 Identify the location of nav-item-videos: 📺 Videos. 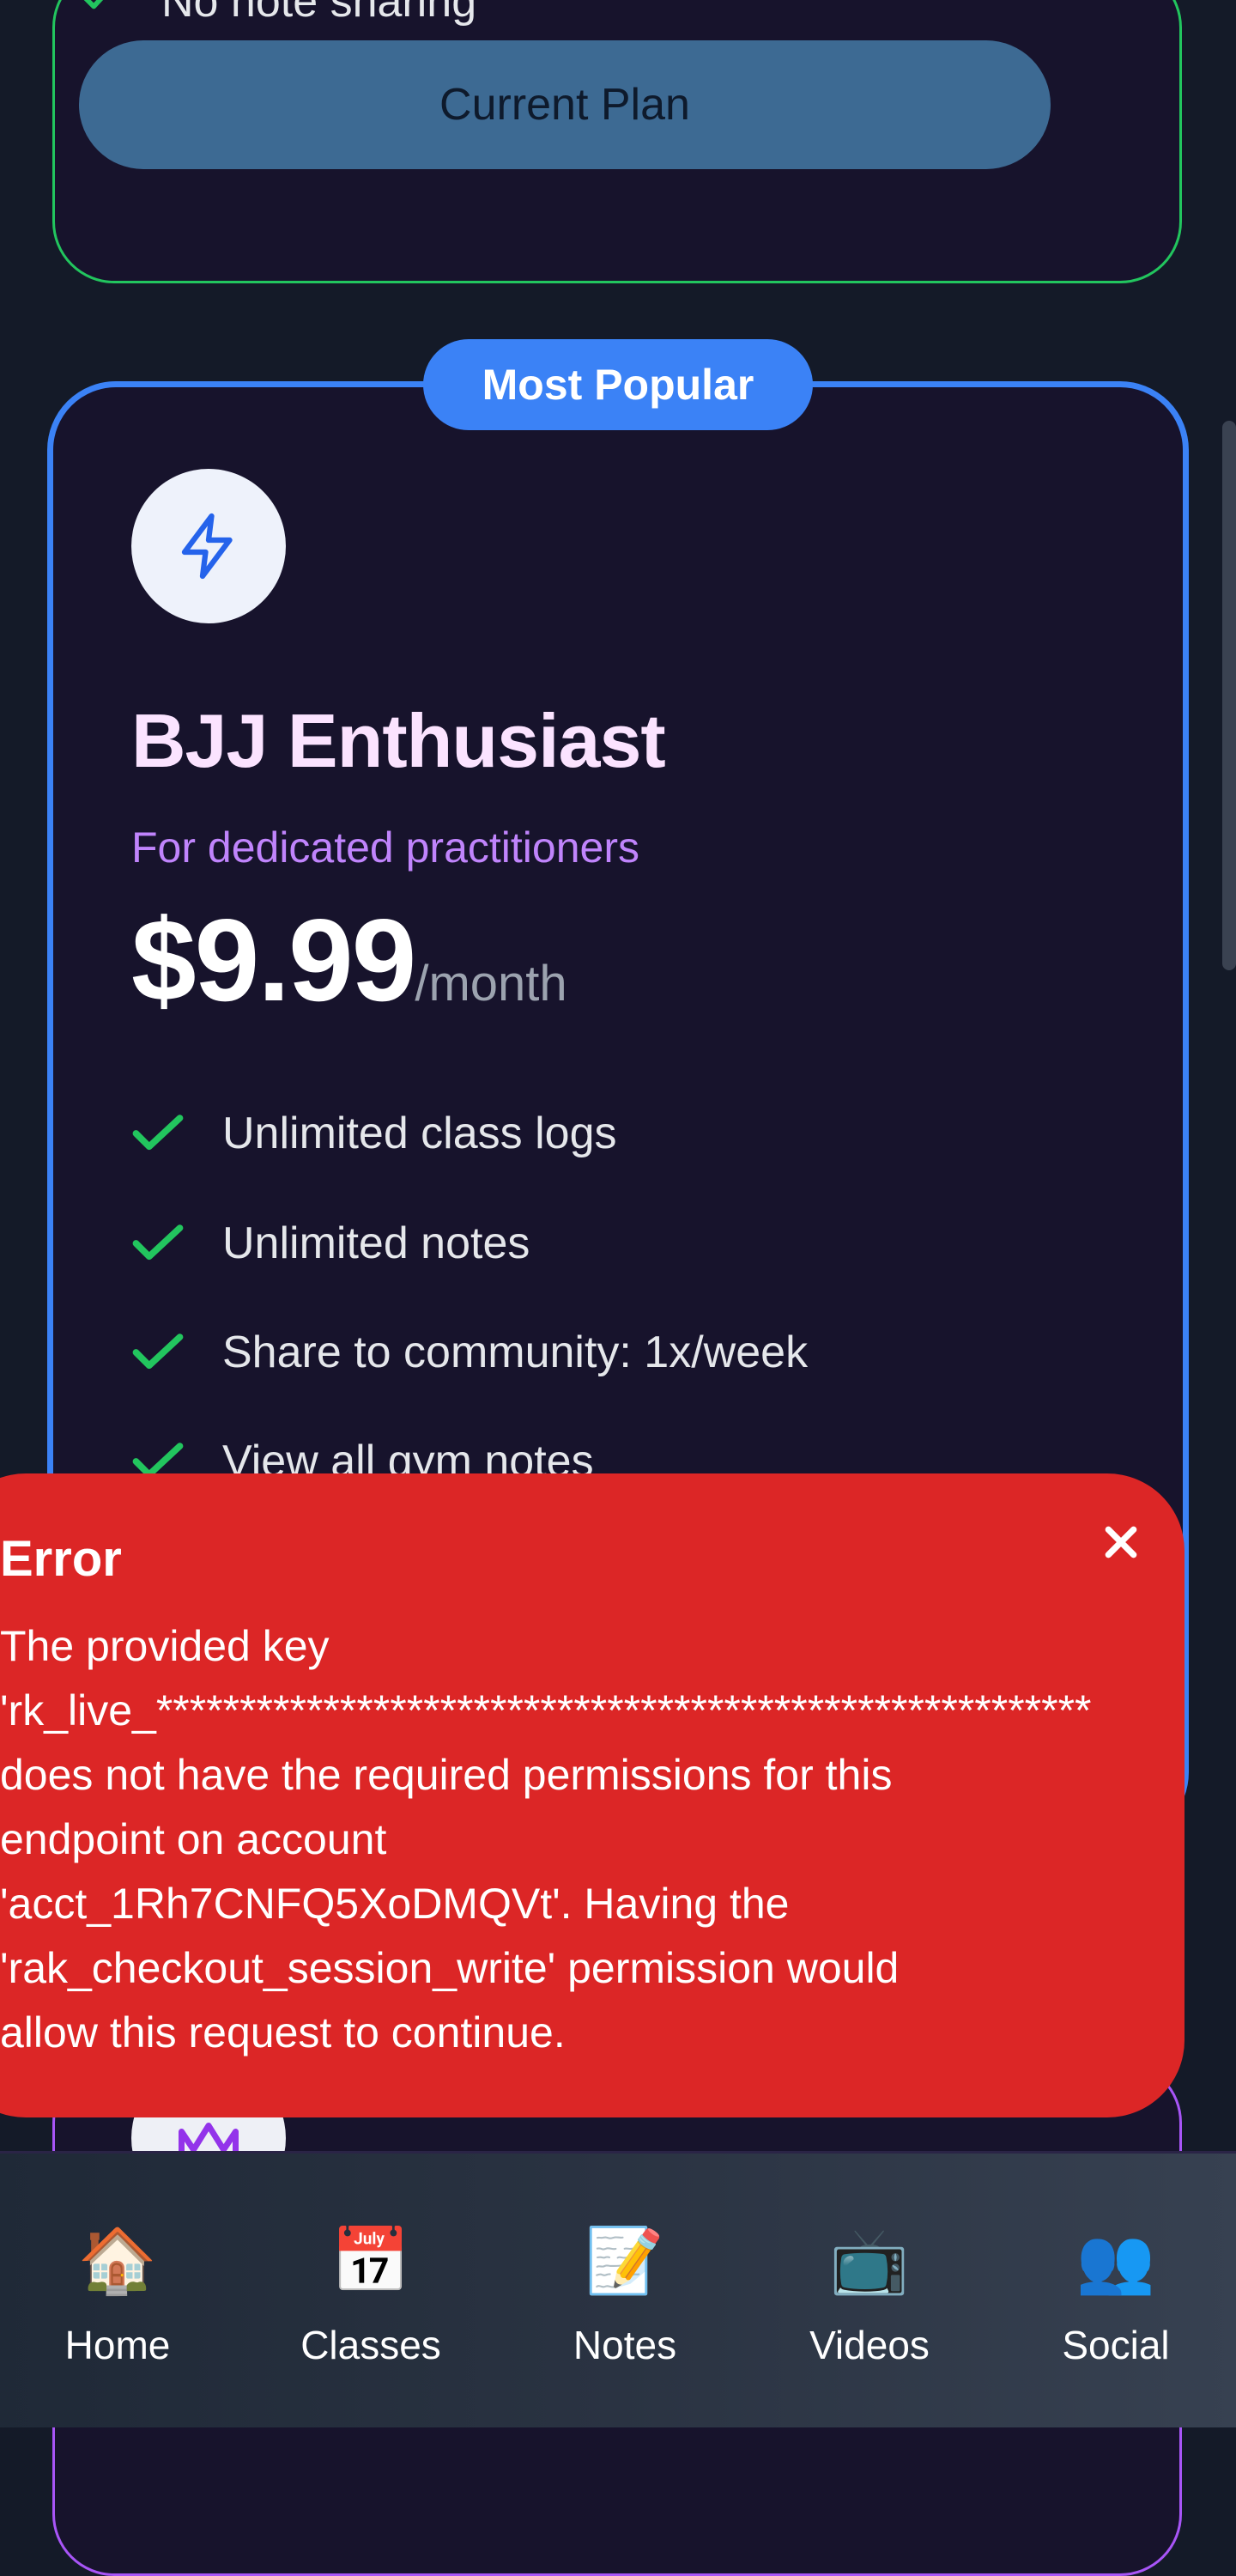
(869, 2295).